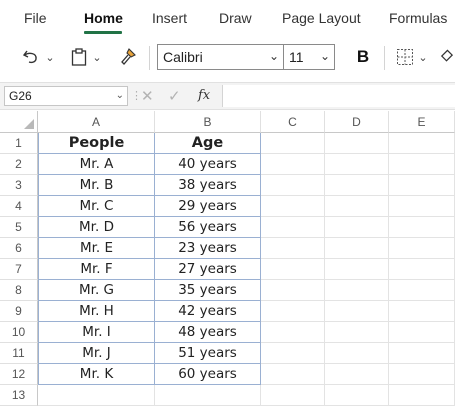 Image resolution: width=455 pixels, height=412 pixels. What do you see at coordinates (19, 332) in the screenshot?
I see `row-header: 10` at bounding box center [19, 332].